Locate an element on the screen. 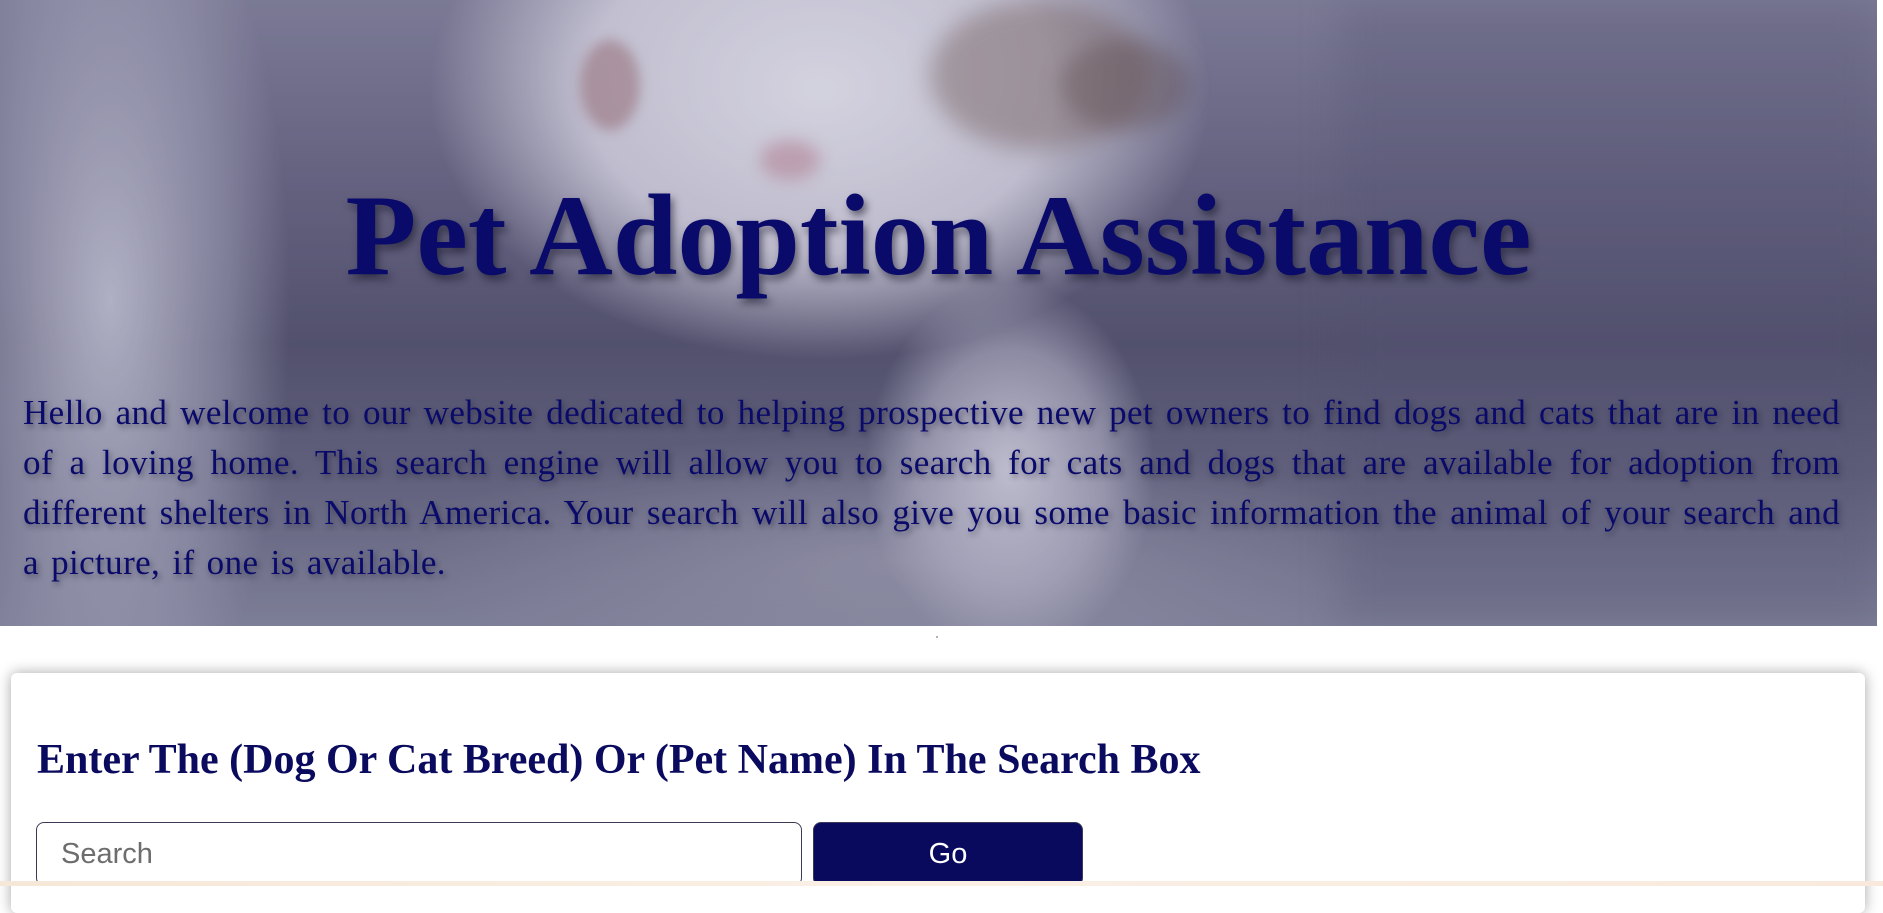  go-button: Go is located at coordinates (948, 854).